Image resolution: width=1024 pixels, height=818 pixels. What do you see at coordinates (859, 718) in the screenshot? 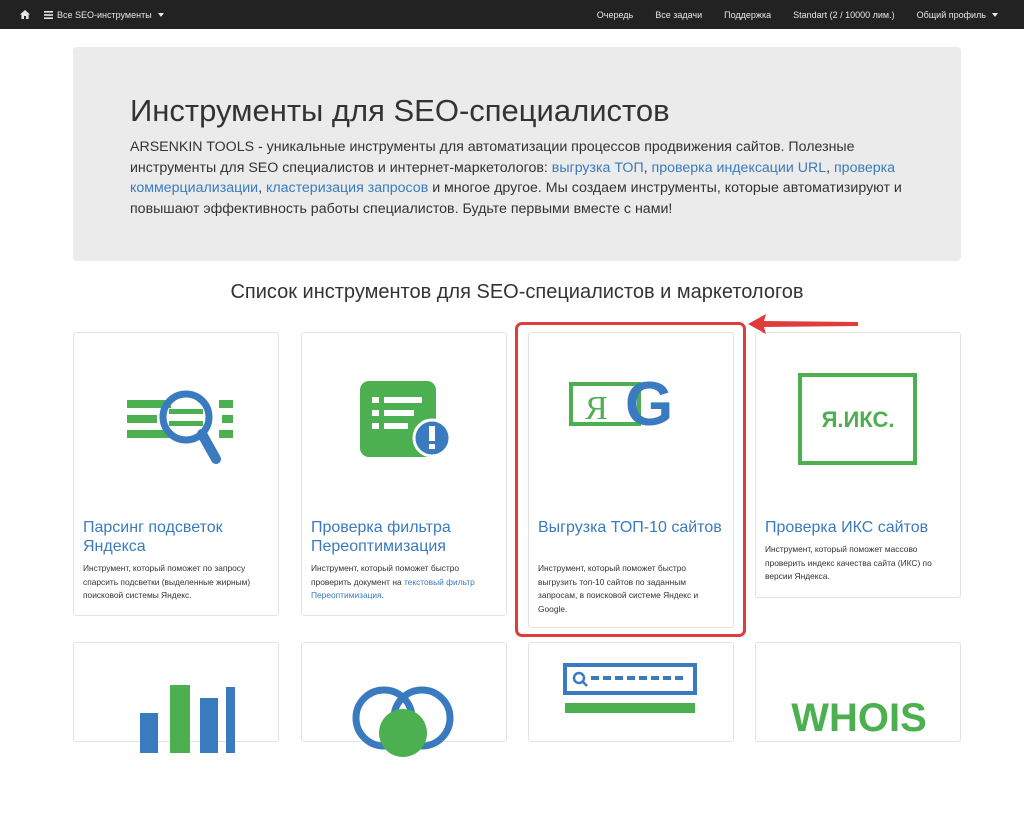
I see `whois-text: WHOIS` at bounding box center [859, 718].